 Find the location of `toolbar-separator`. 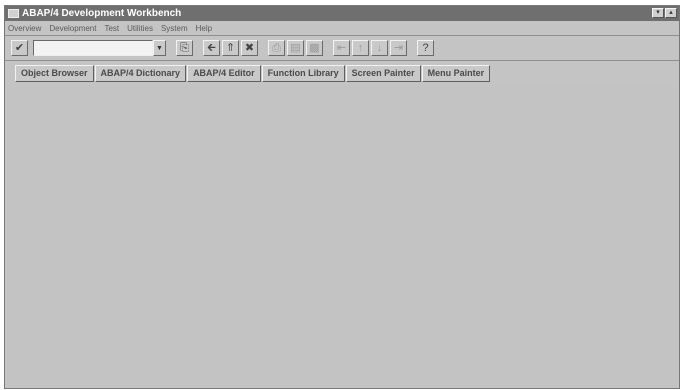

toolbar-separator is located at coordinates (342, 60).